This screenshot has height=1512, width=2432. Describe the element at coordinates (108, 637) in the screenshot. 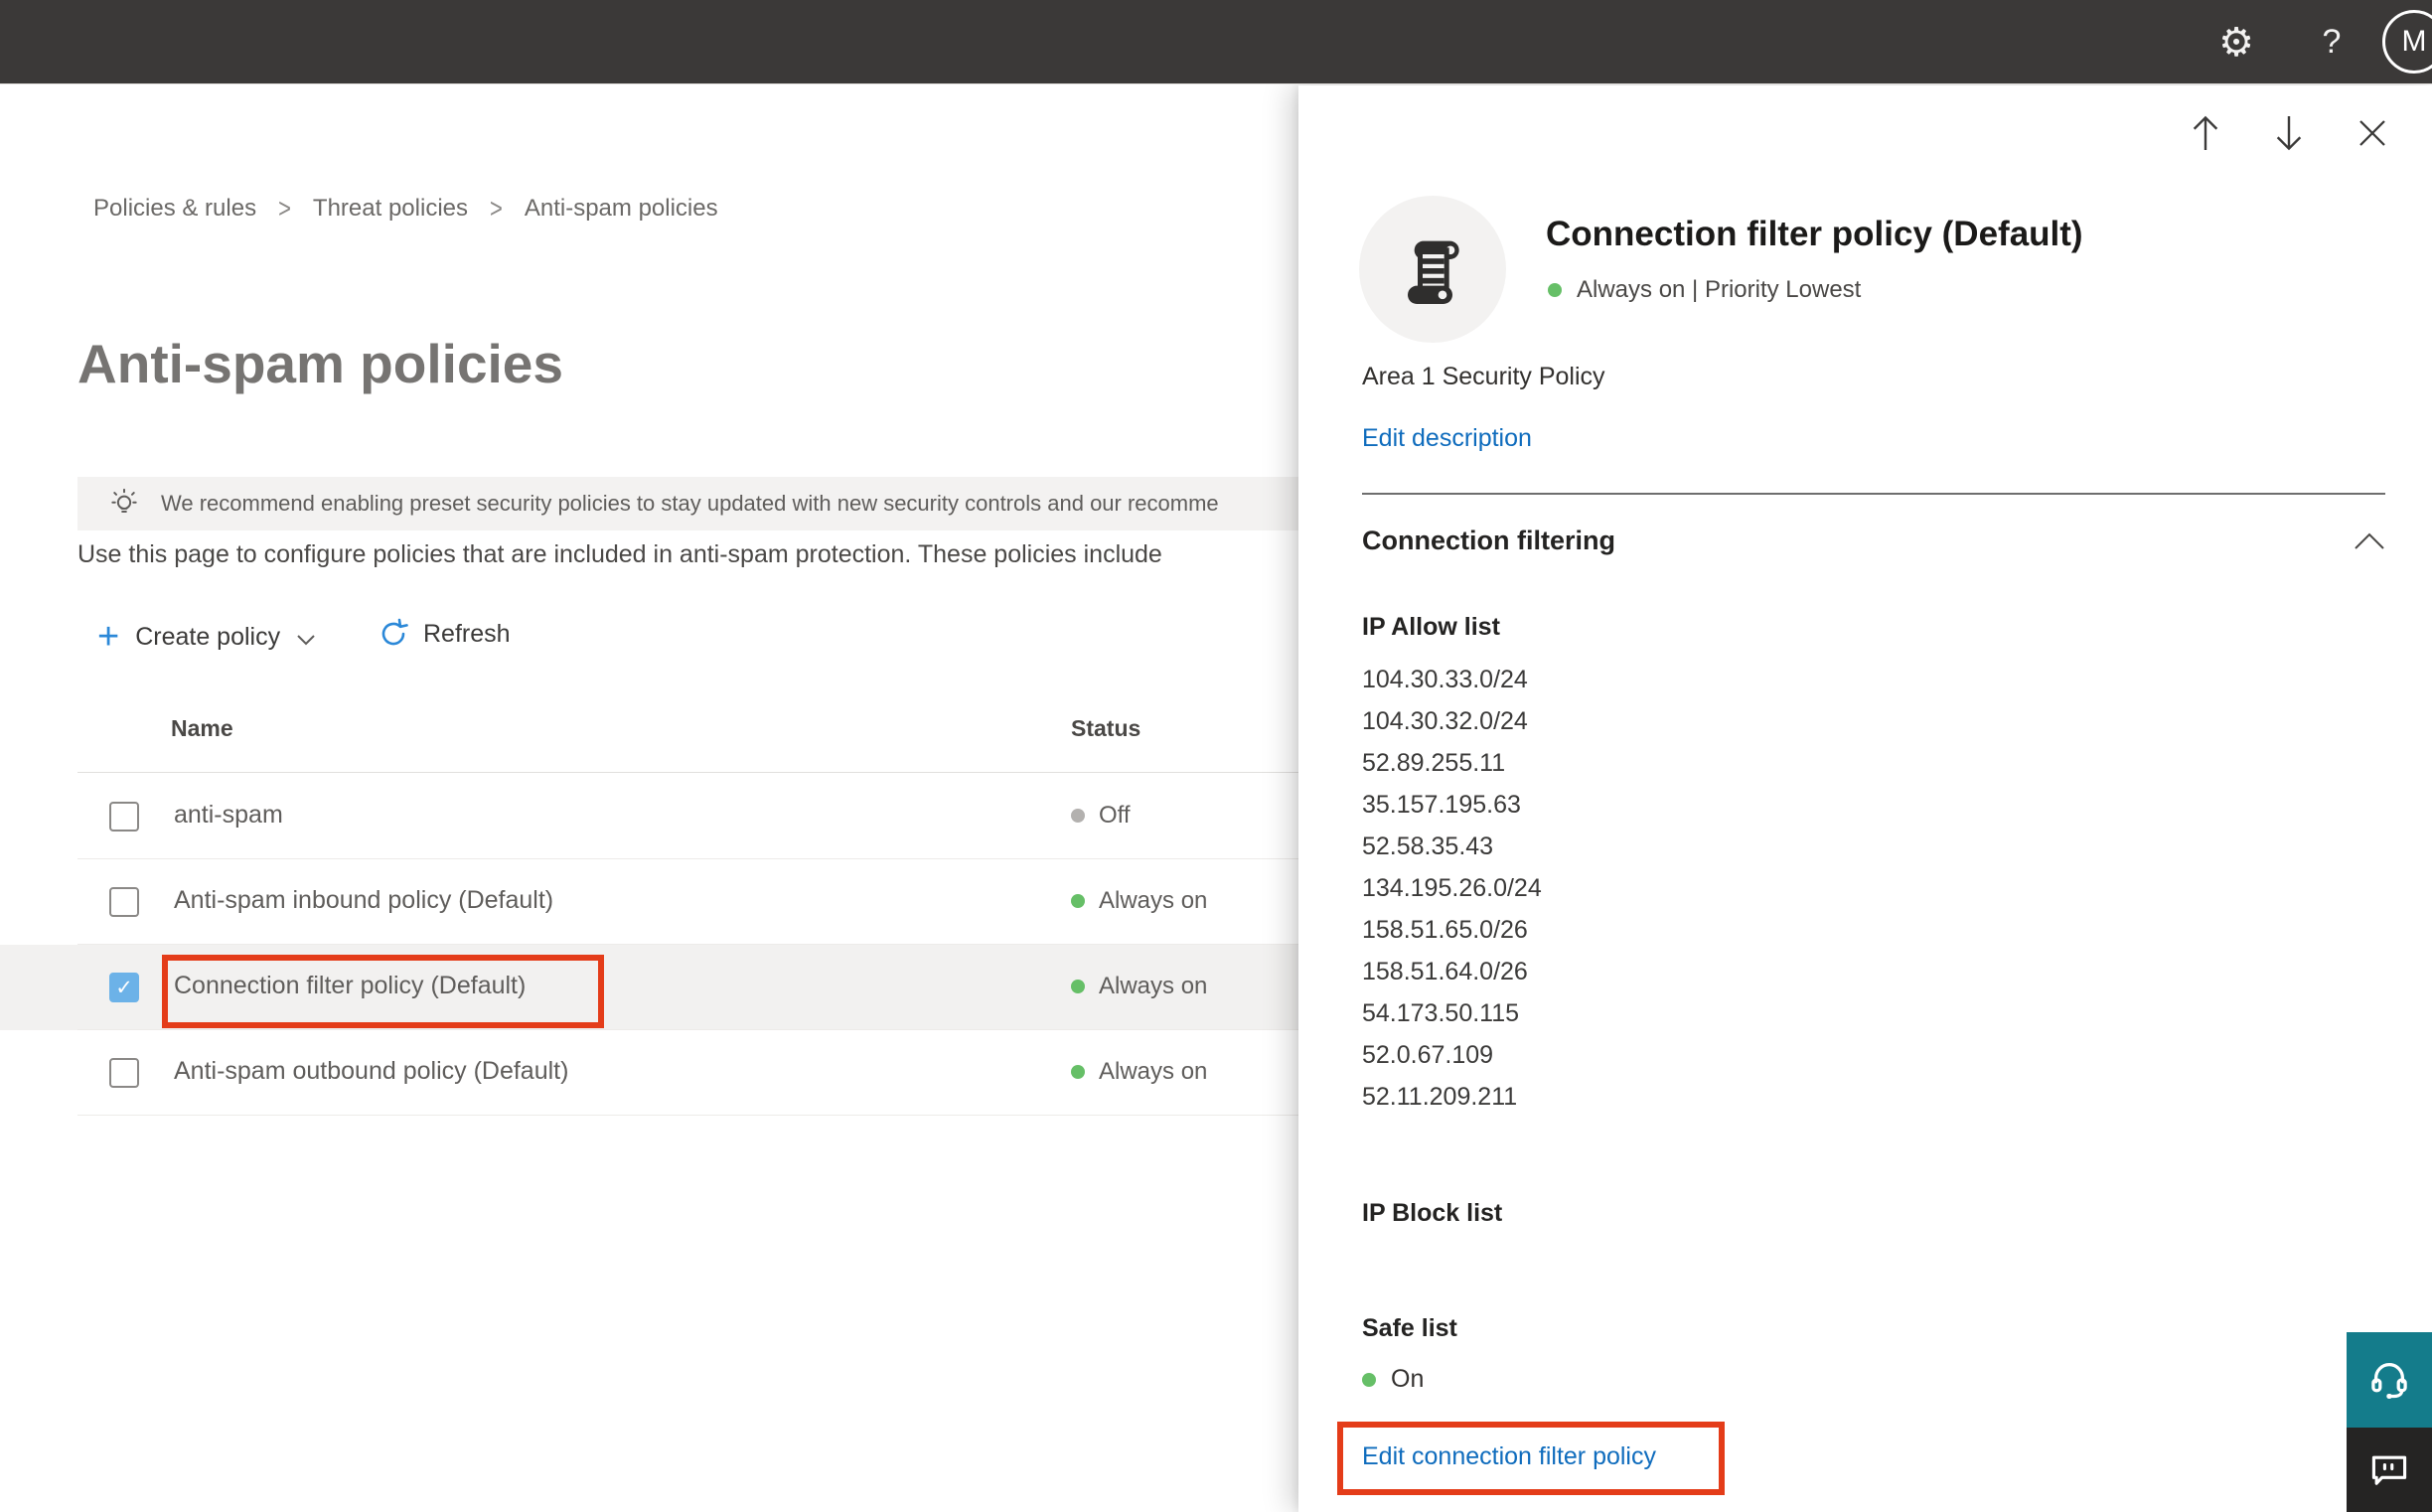

I see `plus-icon: +` at that location.